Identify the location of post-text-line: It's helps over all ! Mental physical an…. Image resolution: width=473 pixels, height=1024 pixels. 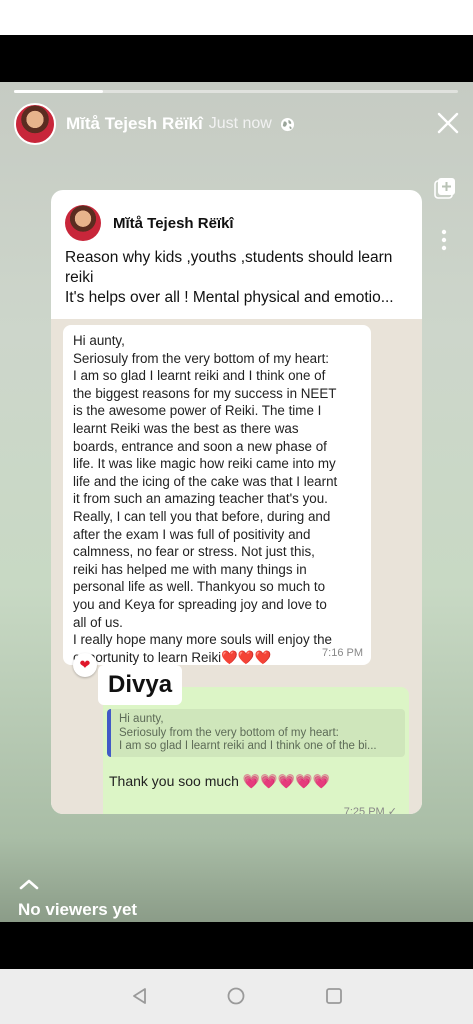
(237, 298).